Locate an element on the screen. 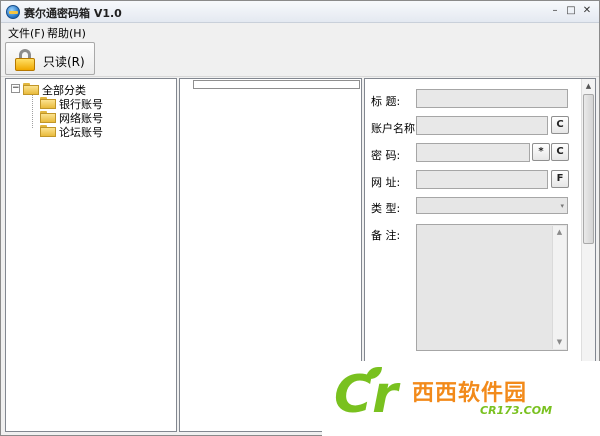 This screenshot has height=436, width=600. memo-scrollbar: ▲ ▼ is located at coordinates (559, 287).